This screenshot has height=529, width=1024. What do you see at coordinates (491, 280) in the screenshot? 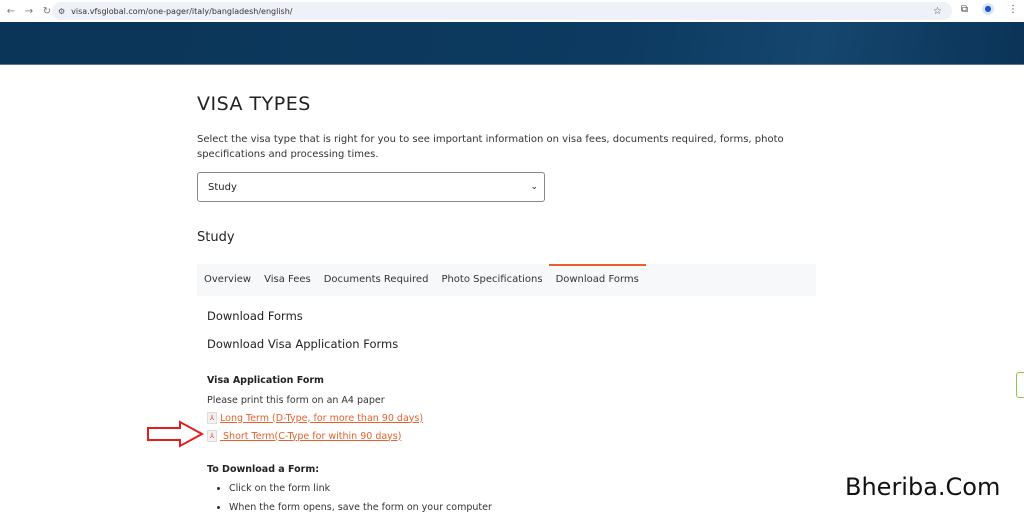
I see `tab-photo-specifications: Photo Specifications` at bounding box center [491, 280].